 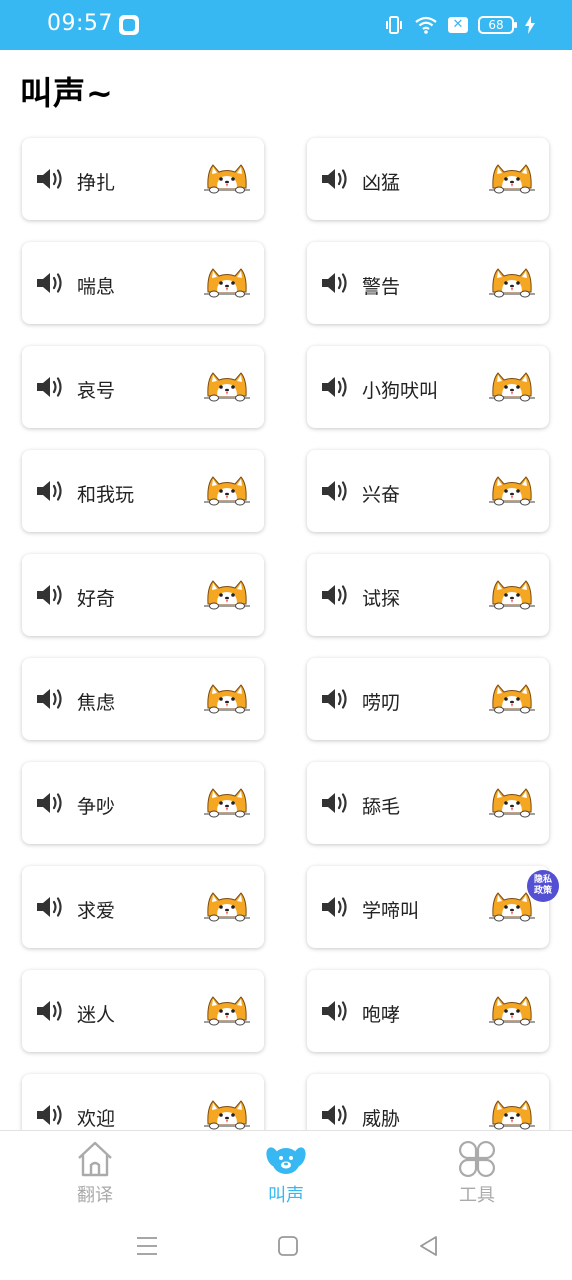 What do you see at coordinates (428, 491) in the screenshot?
I see `sound-card: 兴奋` at bounding box center [428, 491].